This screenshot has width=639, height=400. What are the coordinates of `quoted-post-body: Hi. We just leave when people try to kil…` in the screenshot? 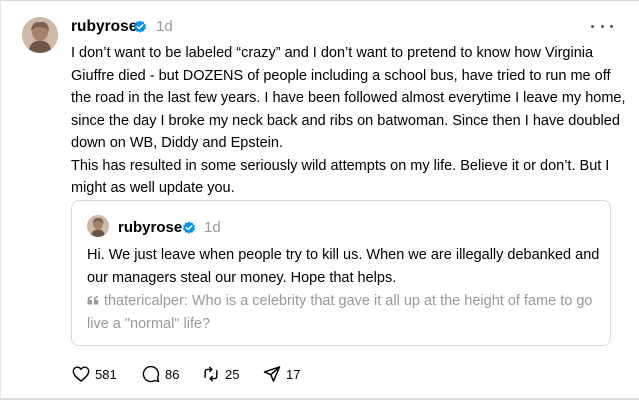 It's located at (343, 266).